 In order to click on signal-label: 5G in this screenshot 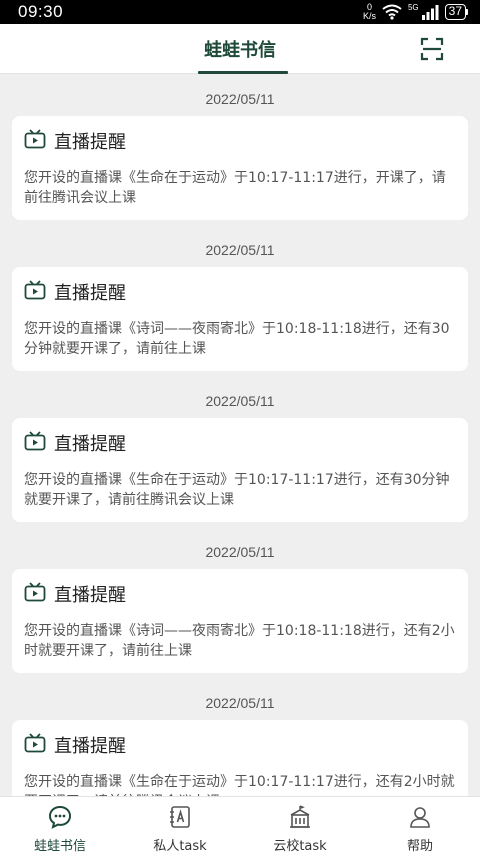, I will do `click(413, 7)`.